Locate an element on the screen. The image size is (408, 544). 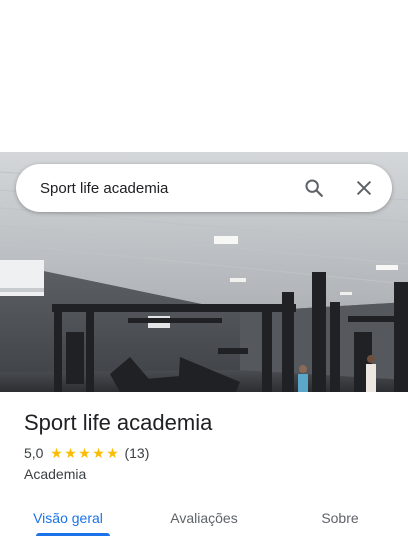
search-button is located at coordinates (314, 188).